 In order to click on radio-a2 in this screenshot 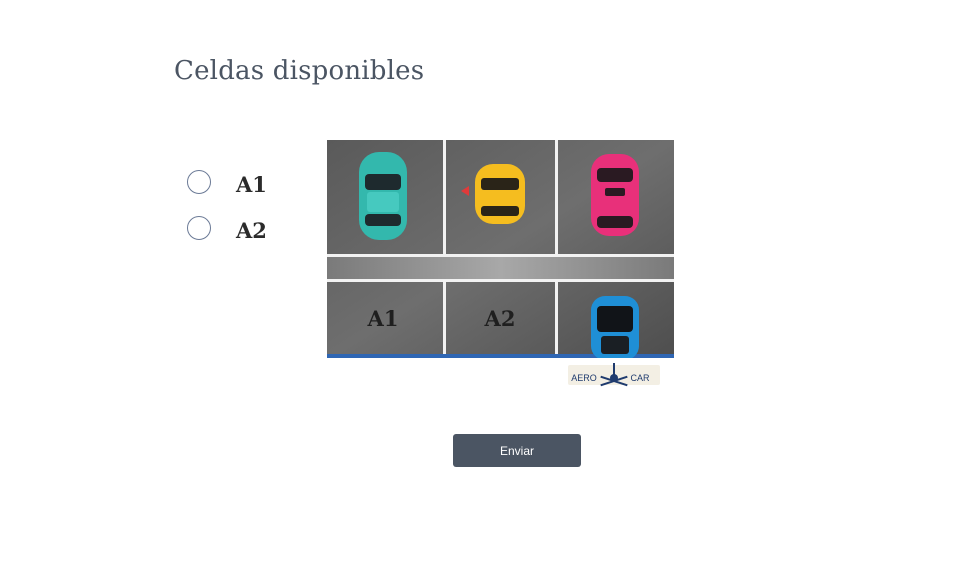, I will do `click(199, 227)`.